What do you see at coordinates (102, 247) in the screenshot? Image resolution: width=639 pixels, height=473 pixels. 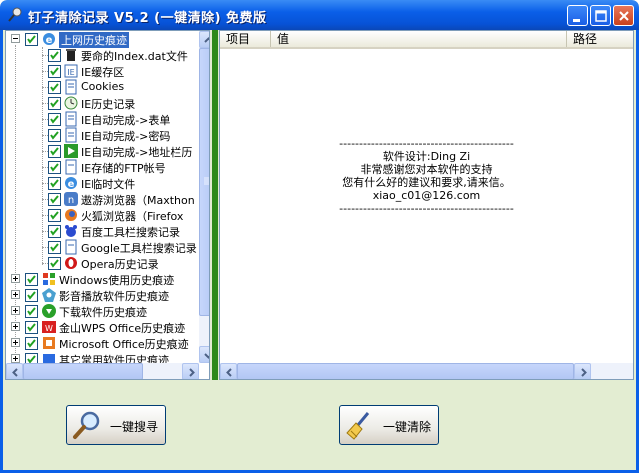 I see `tree-node-child: Google工具栏搜索记录` at bounding box center [102, 247].